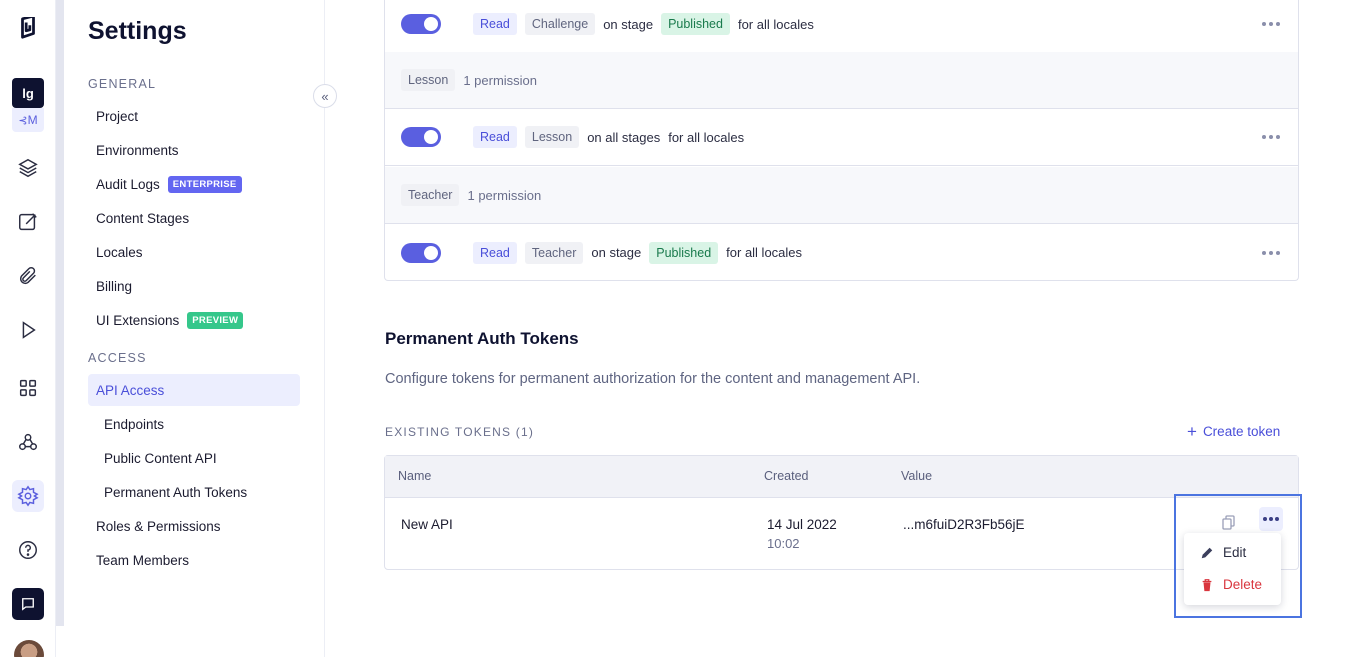  Describe the element at coordinates (114, 286) in the screenshot. I see `nav-label: Billing` at that location.